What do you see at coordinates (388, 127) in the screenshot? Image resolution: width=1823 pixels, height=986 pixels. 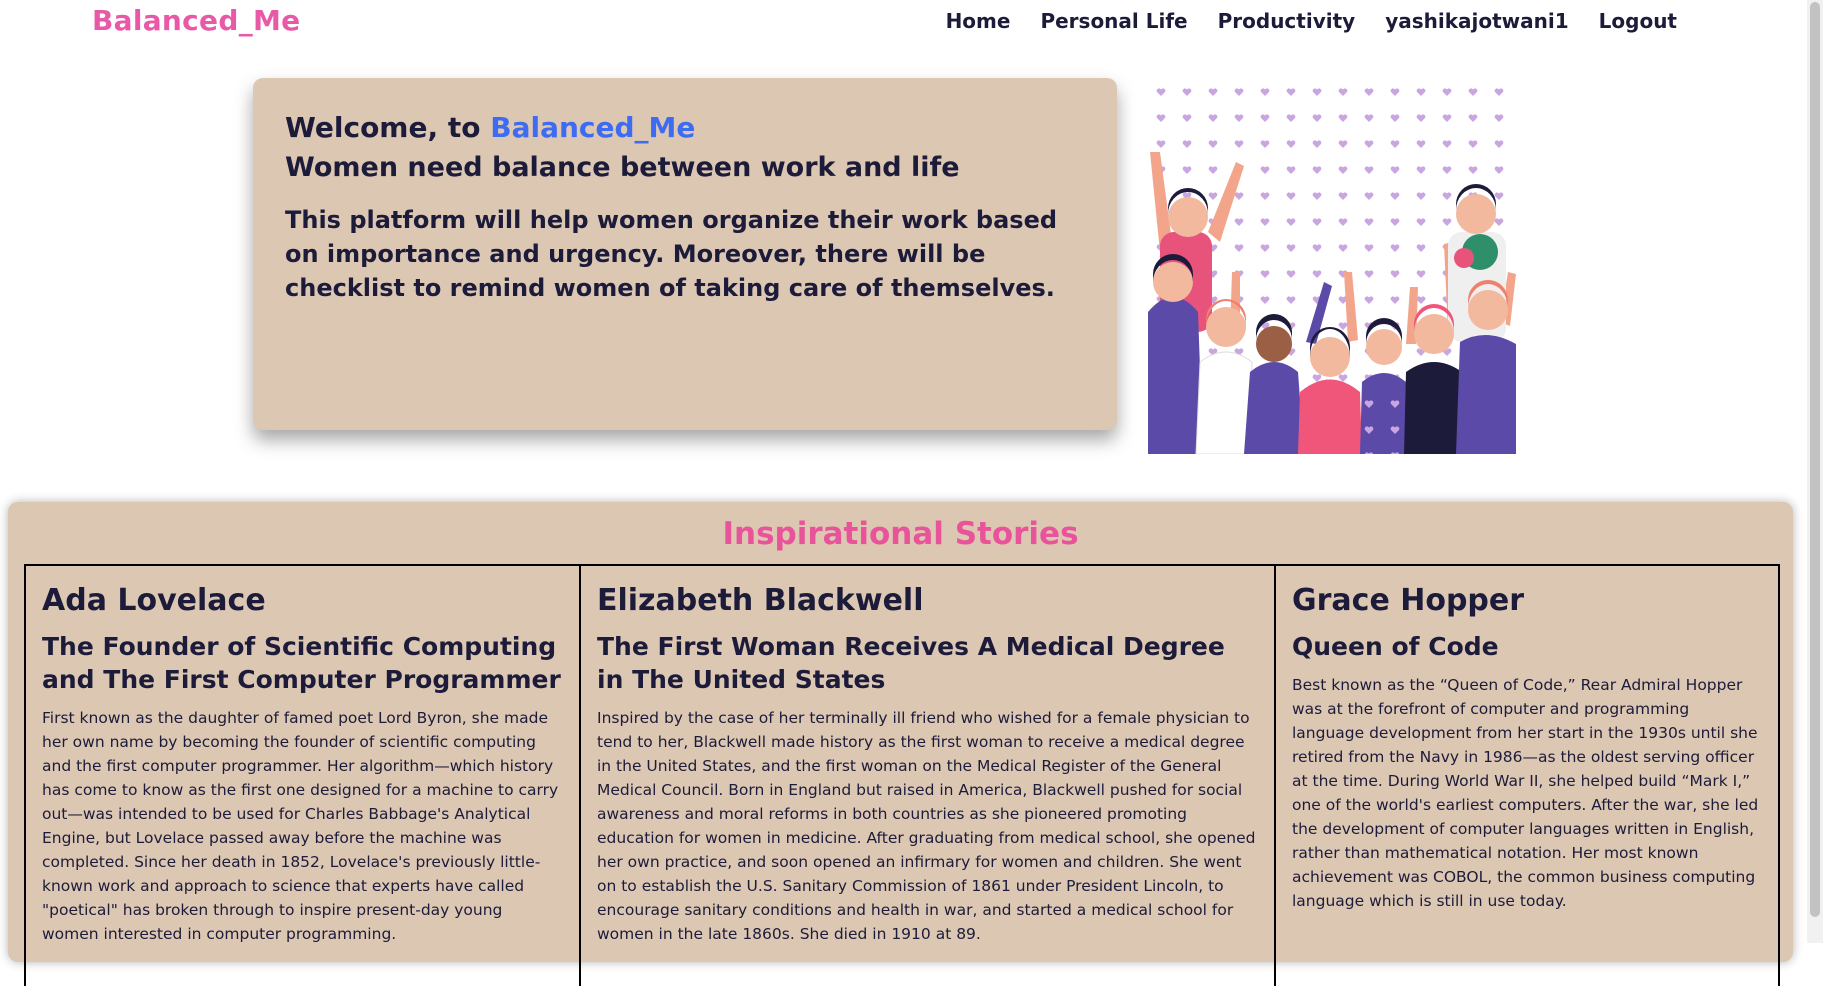 I see `welcome-prefix: Welcome, to` at bounding box center [388, 127].